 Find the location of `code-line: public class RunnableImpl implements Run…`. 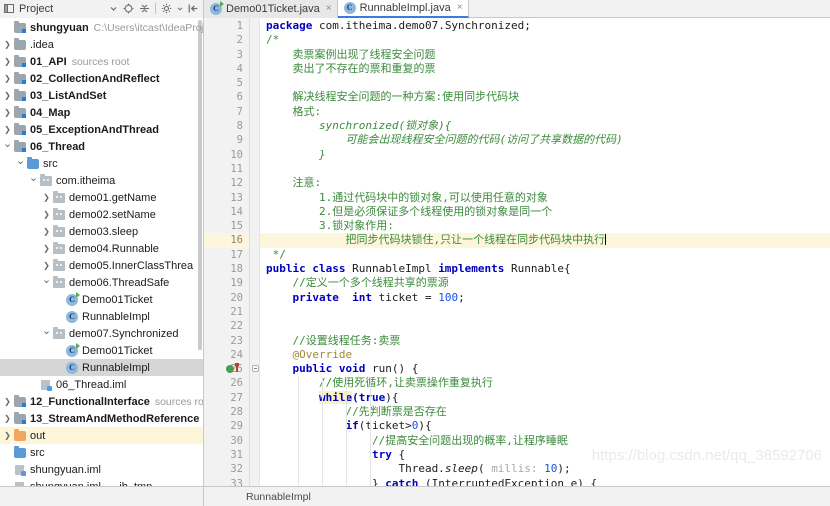

code-line: public class RunnableImpl implements Run… is located at coordinates (545, 269).